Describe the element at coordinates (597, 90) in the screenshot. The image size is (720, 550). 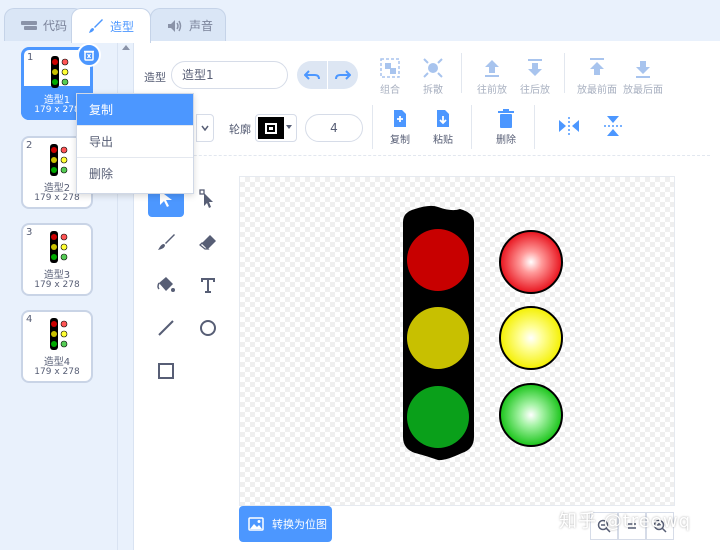
I see `front-label: 放最前面` at that location.